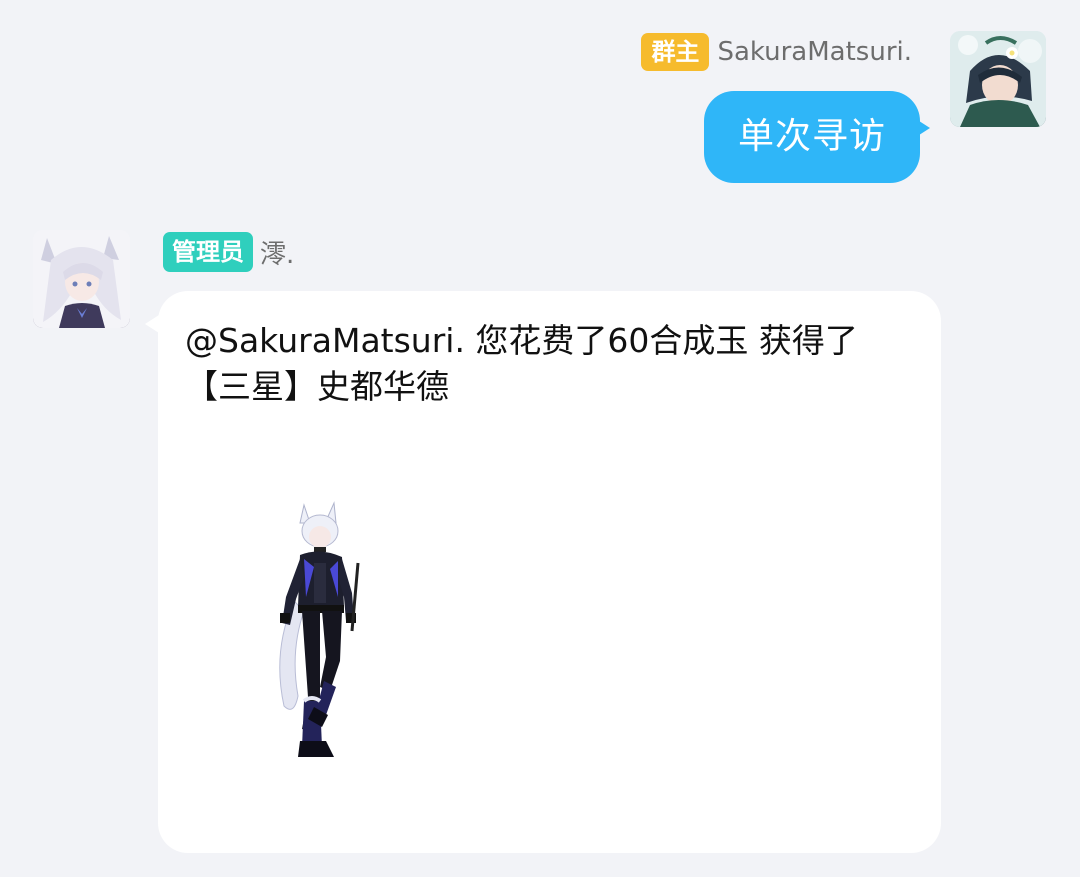 The width and height of the screenshot is (1080, 877). Describe the element at coordinates (814, 52) in the screenshot. I see `sender-name: SakuraMatsuri.` at that location.